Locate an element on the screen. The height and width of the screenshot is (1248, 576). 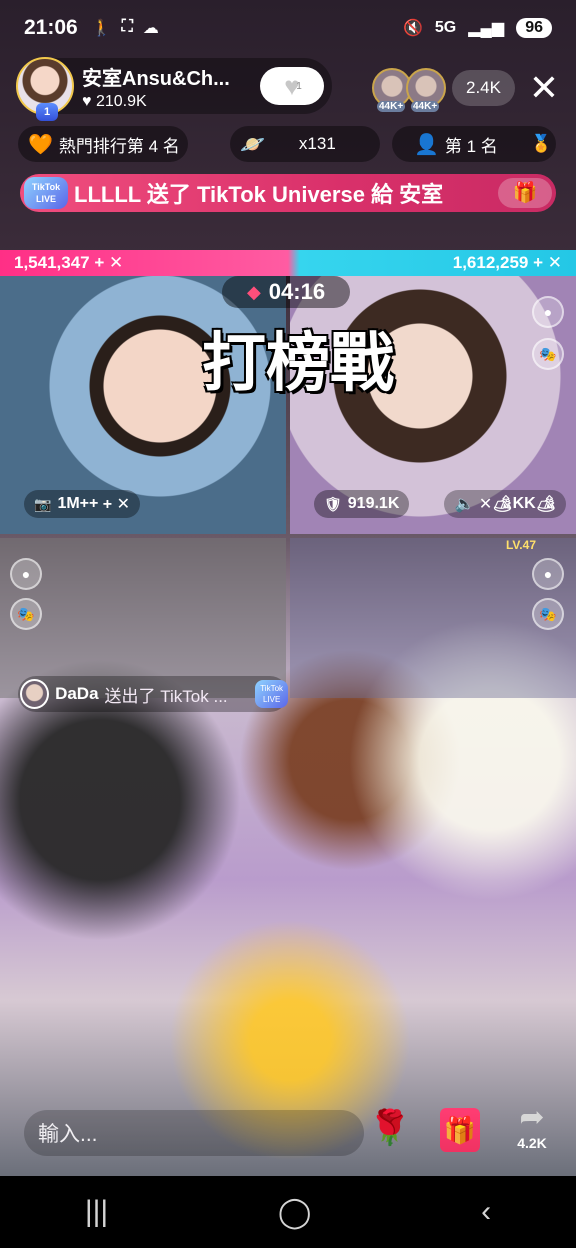
planet-icon: 🪐 is located at coordinates (252, 144).